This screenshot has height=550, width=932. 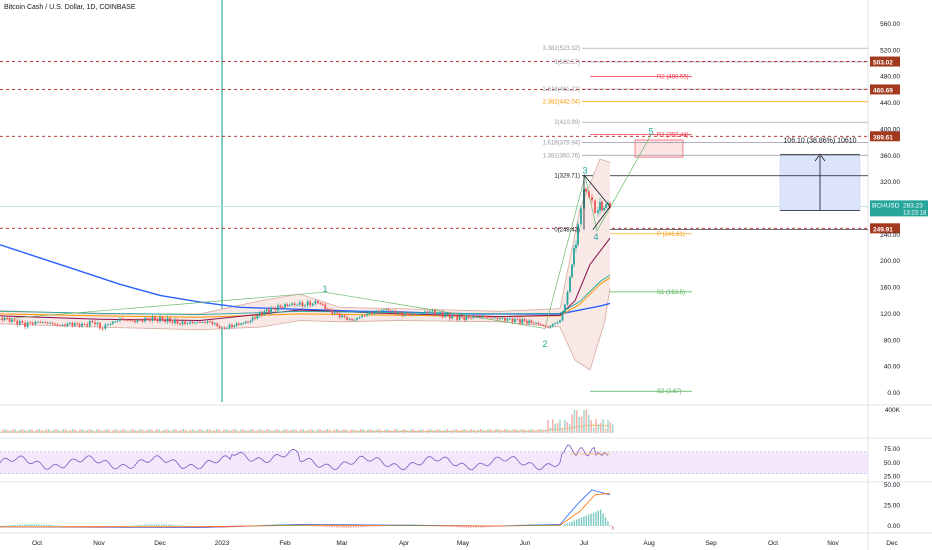 I want to click on volume-axis-label: 400K, so click(x=893, y=410).